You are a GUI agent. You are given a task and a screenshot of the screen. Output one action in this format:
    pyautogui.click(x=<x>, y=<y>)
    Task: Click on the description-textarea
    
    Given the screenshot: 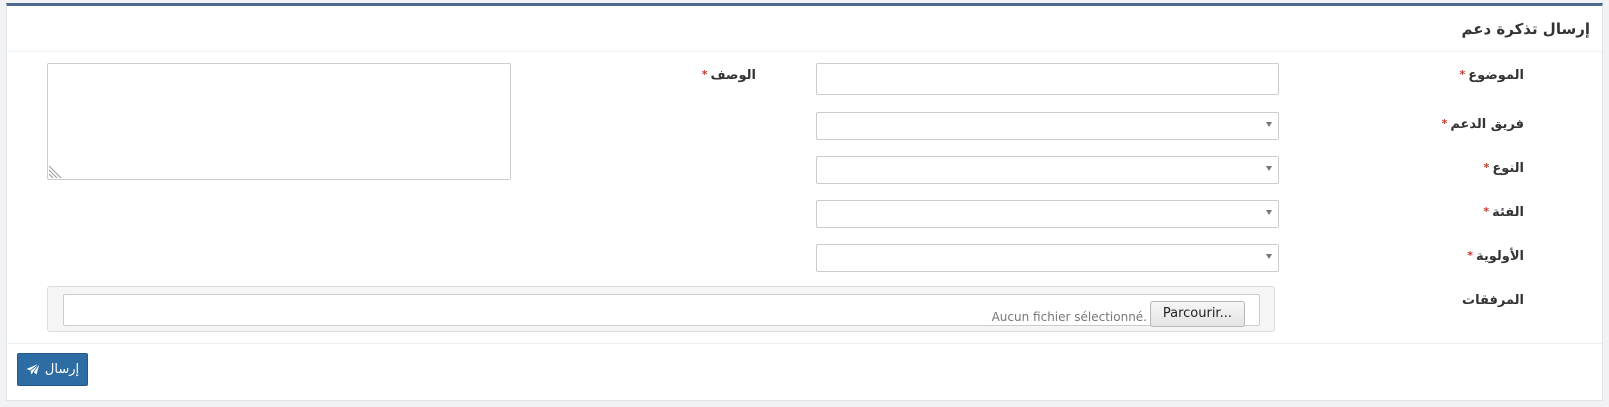 What is the action you would take?
    pyautogui.click(x=279, y=121)
    